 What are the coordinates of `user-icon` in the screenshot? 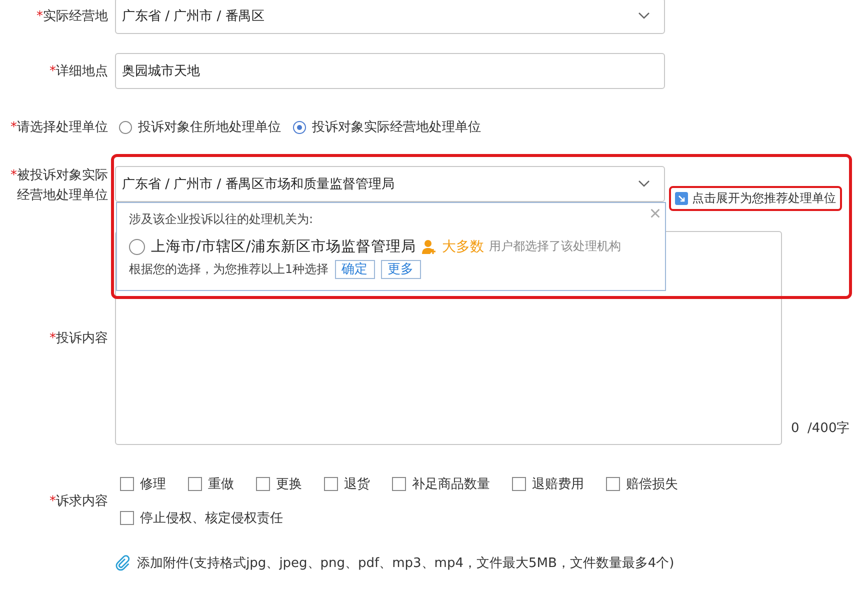 It's located at (428, 246).